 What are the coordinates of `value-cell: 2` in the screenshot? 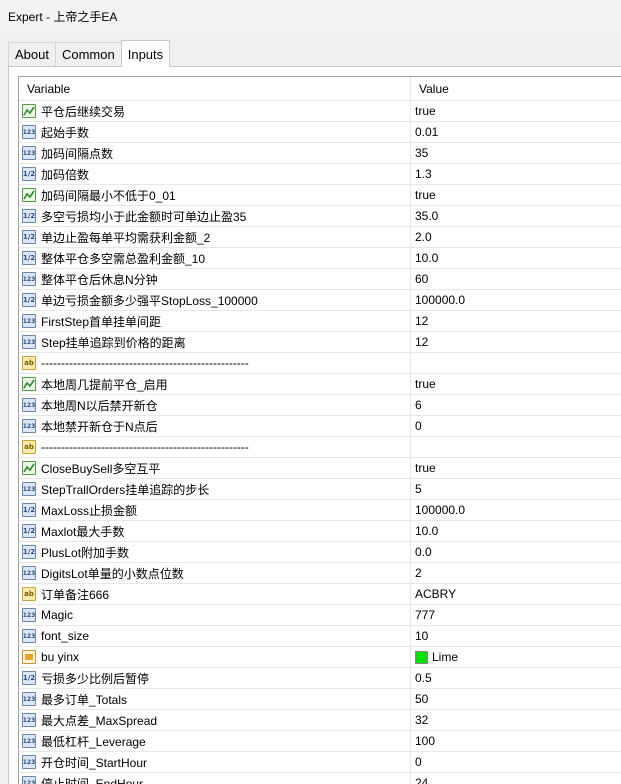 It's located at (516, 573).